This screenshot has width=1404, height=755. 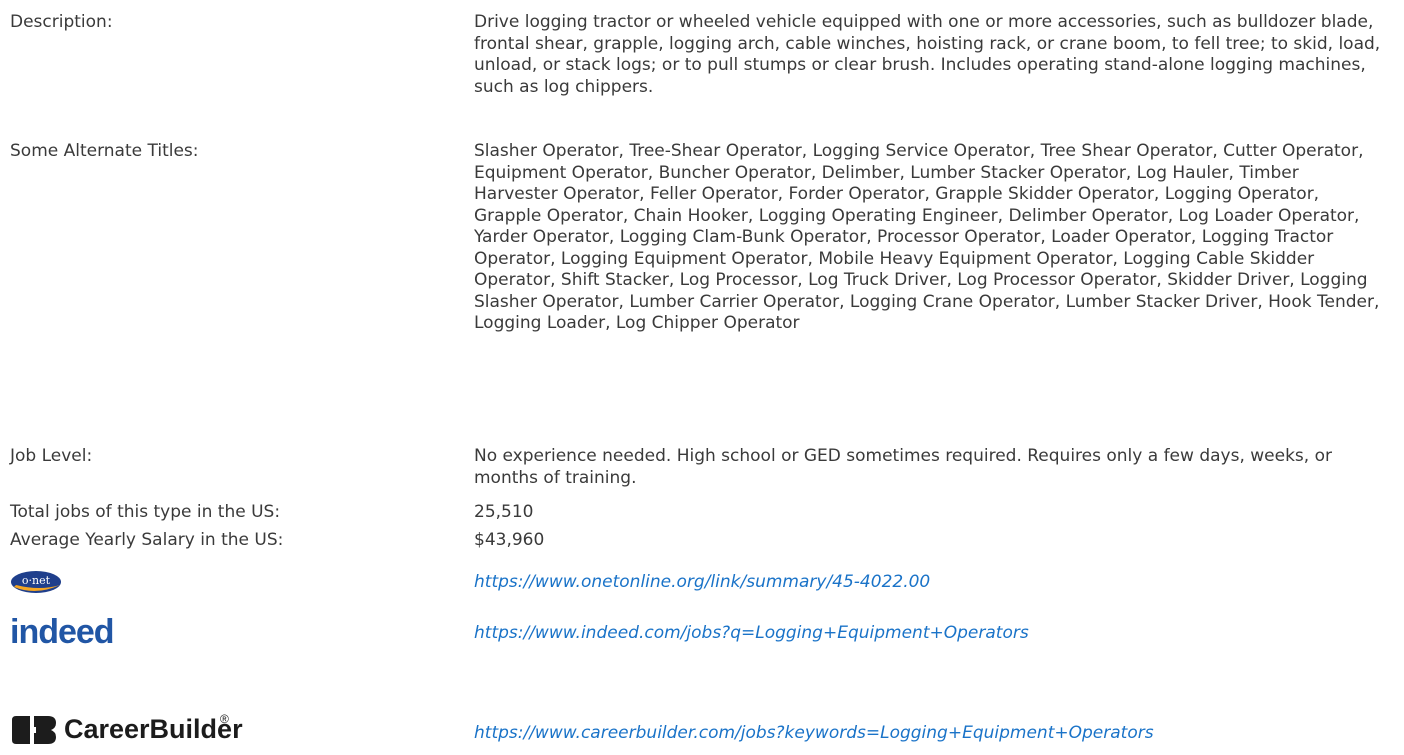 I want to click on svg-text: o·net, so click(x=36, y=580).